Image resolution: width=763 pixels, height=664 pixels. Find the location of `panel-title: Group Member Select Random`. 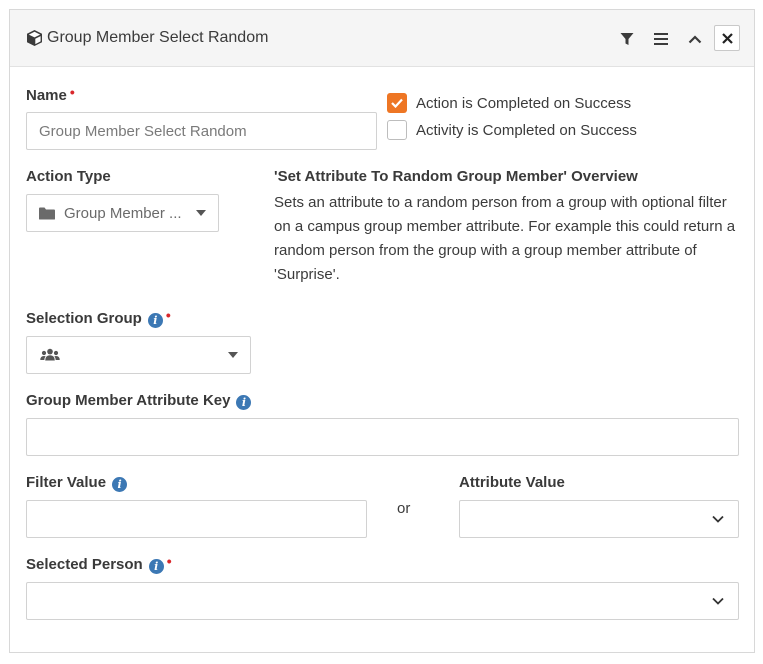

panel-title: Group Member Select Random is located at coordinates (158, 37).